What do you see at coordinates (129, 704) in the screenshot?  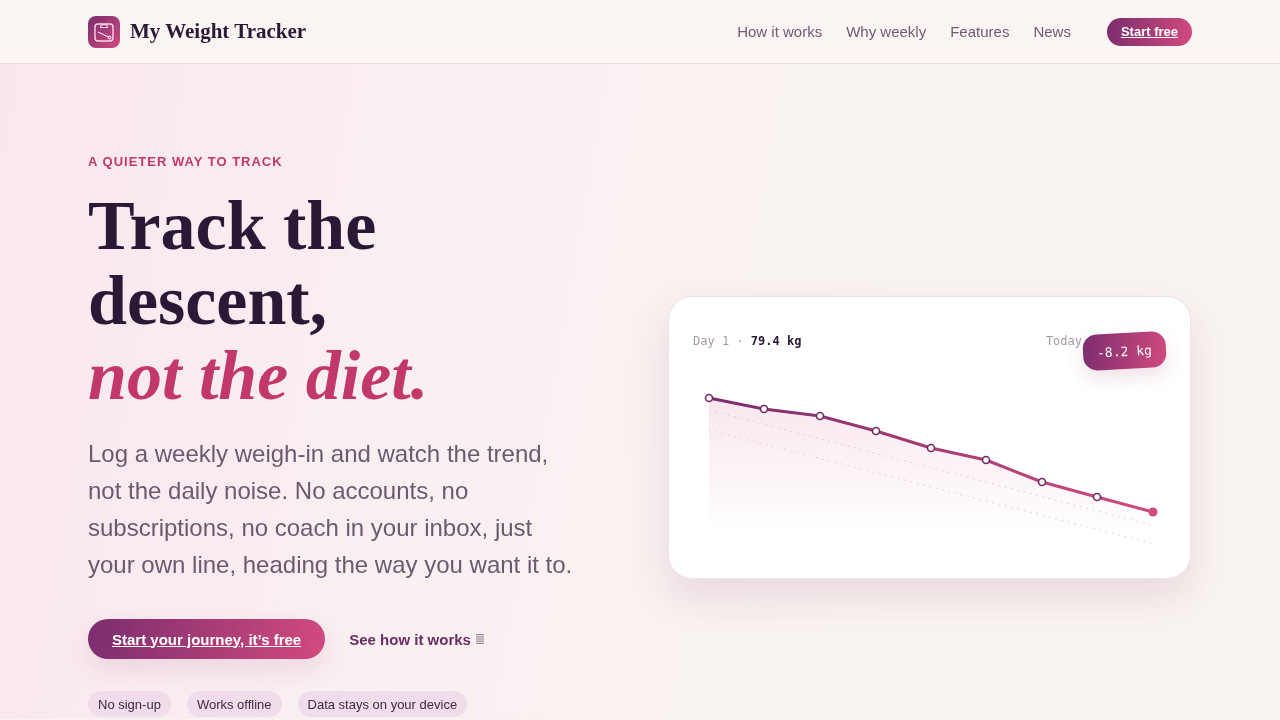 I see `feature-tag: No sign-up` at bounding box center [129, 704].